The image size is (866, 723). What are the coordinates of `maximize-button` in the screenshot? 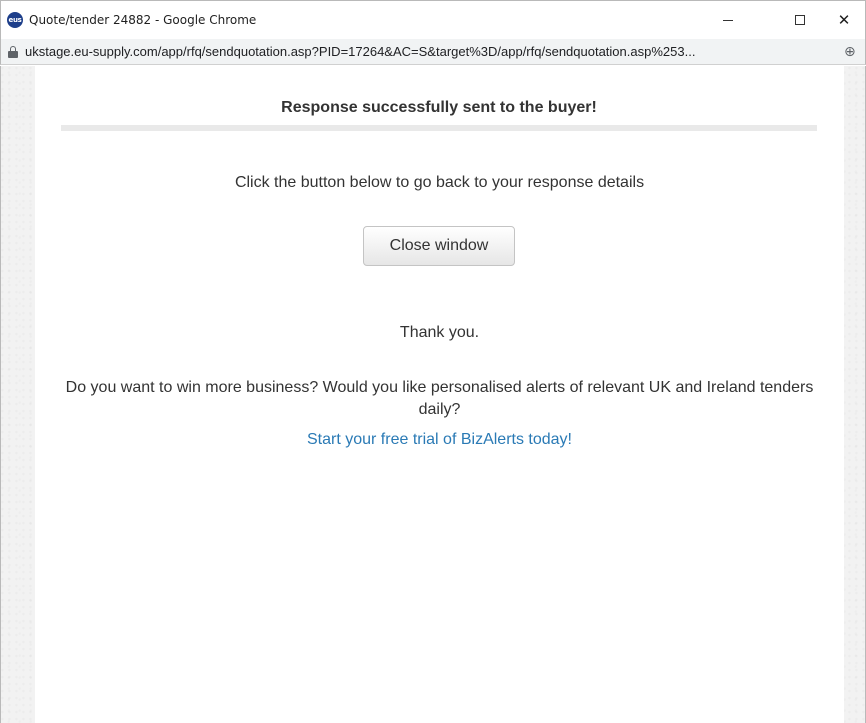 It's located at (800, 20).